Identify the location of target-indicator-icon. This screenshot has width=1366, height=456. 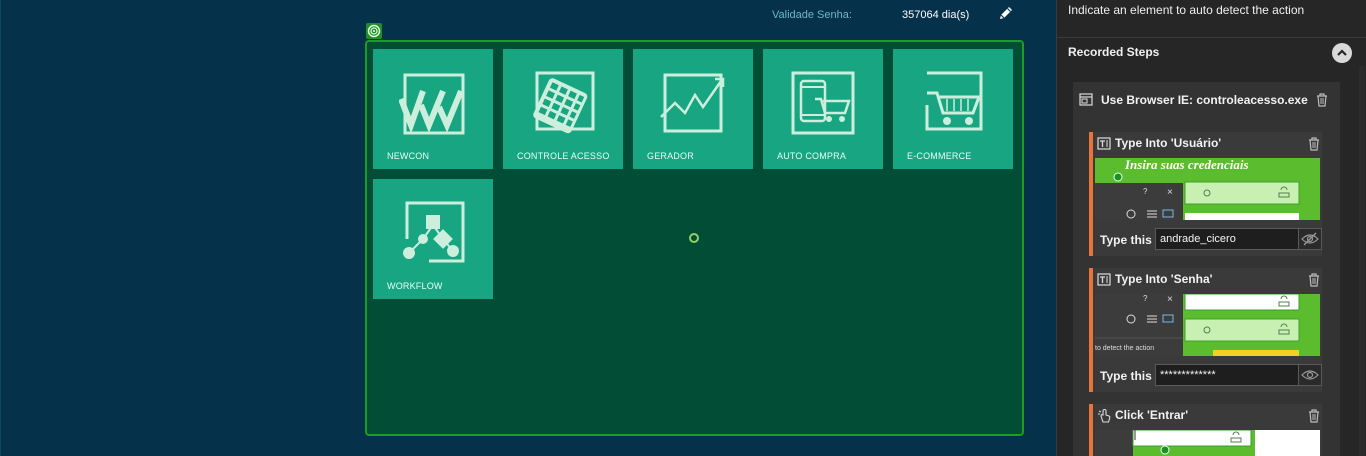
(374, 31).